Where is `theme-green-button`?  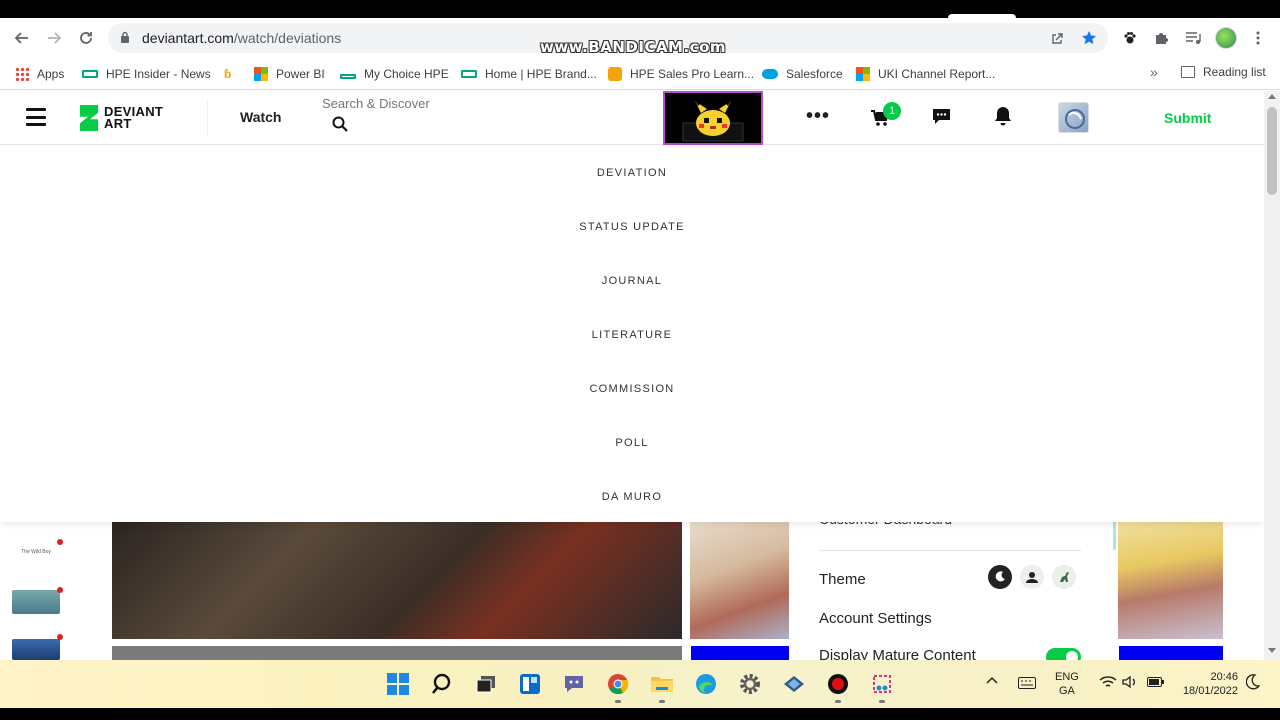
theme-green-button is located at coordinates (1064, 577).